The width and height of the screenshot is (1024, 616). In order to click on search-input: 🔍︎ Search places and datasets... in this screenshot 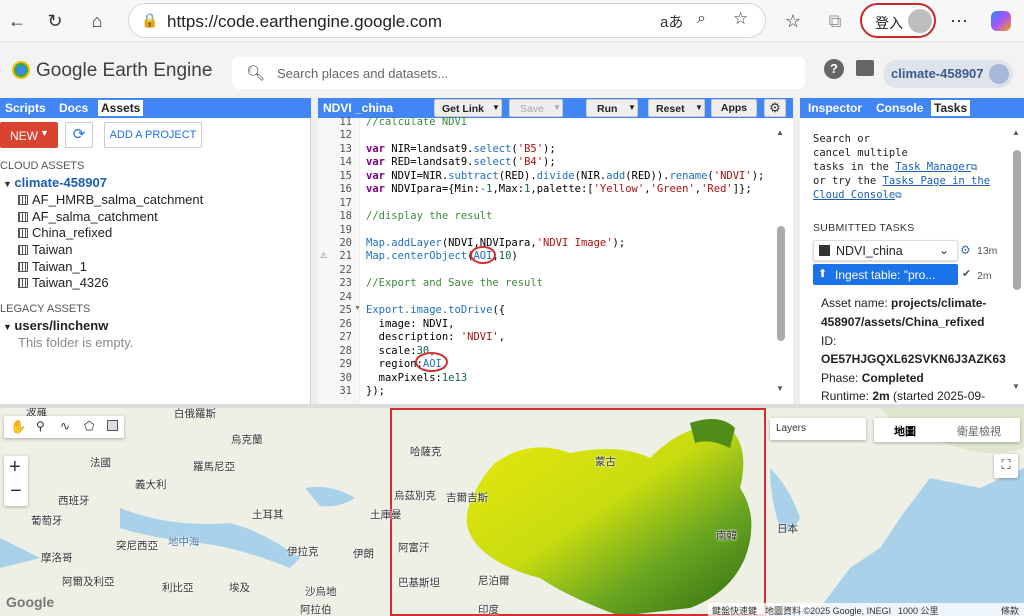, I will do `click(518, 73)`.